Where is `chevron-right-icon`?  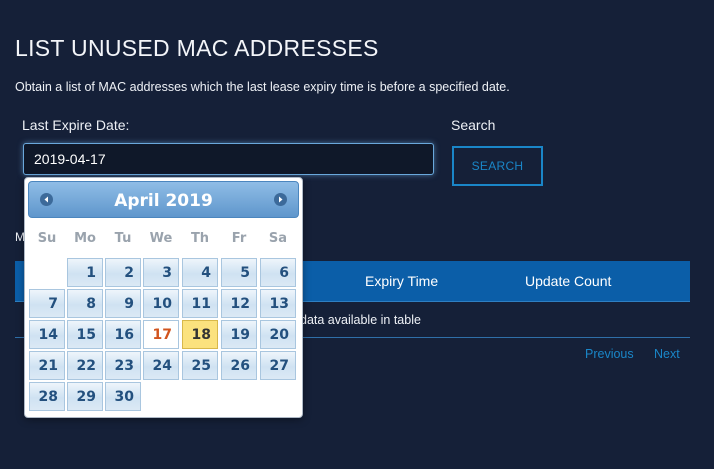
chevron-right-icon is located at coordinates (280, 199).